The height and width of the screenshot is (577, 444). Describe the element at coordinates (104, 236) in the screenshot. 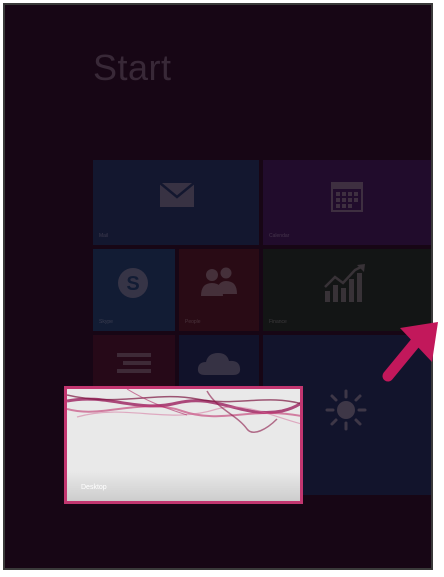

I see `tile-mail-label: Mail` at that location.